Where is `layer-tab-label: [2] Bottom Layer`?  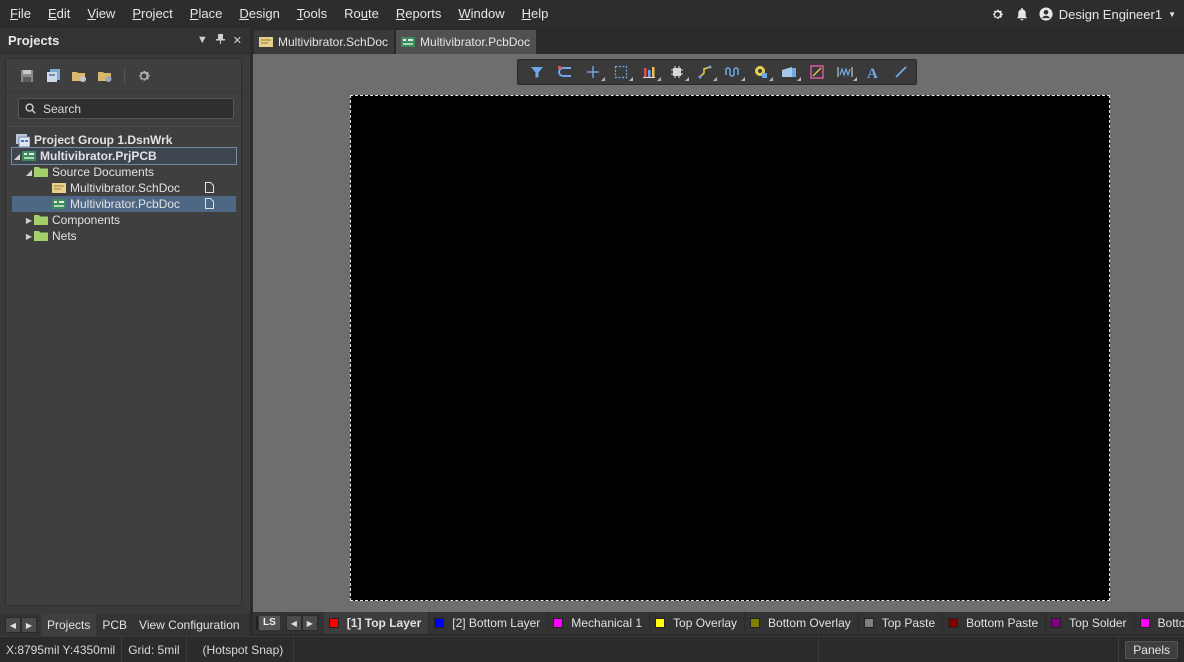 layer-tab-label: [2] Bottom Layer is located at coordinates (496, 623).